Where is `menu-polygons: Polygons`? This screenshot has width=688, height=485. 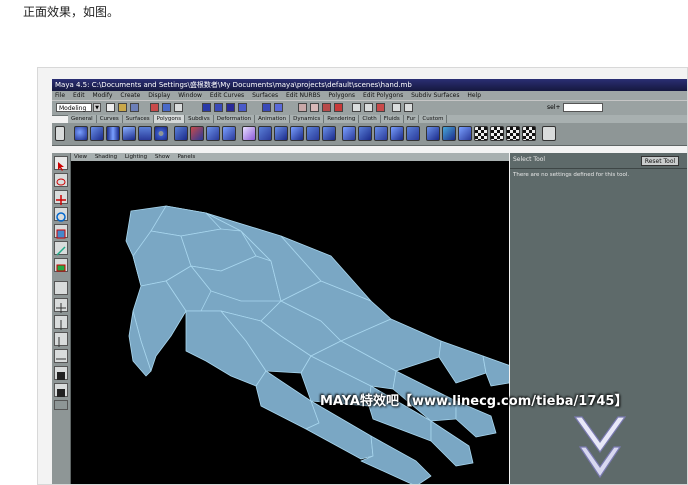
menu-polygons: Polygons is located at coordinates (341, 95).